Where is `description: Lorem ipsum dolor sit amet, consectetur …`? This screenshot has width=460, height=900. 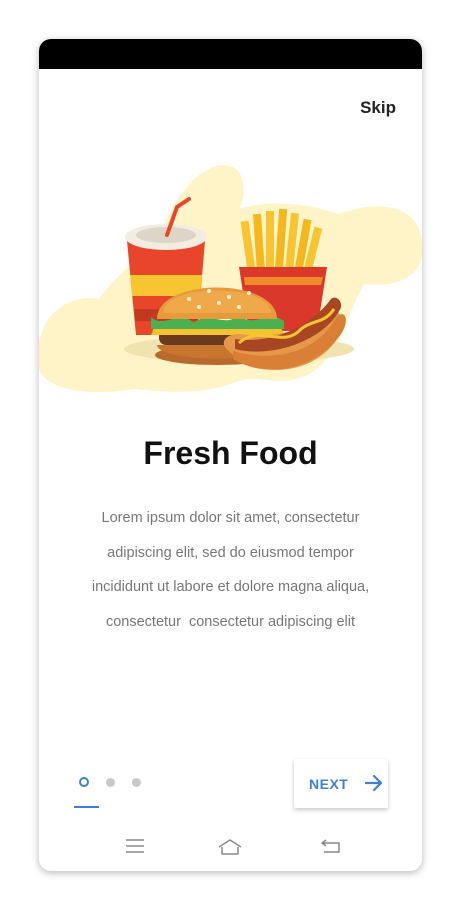 description: Lorem ipsum dolor sit amet, consectetur … is located at coordinates (230, 570).